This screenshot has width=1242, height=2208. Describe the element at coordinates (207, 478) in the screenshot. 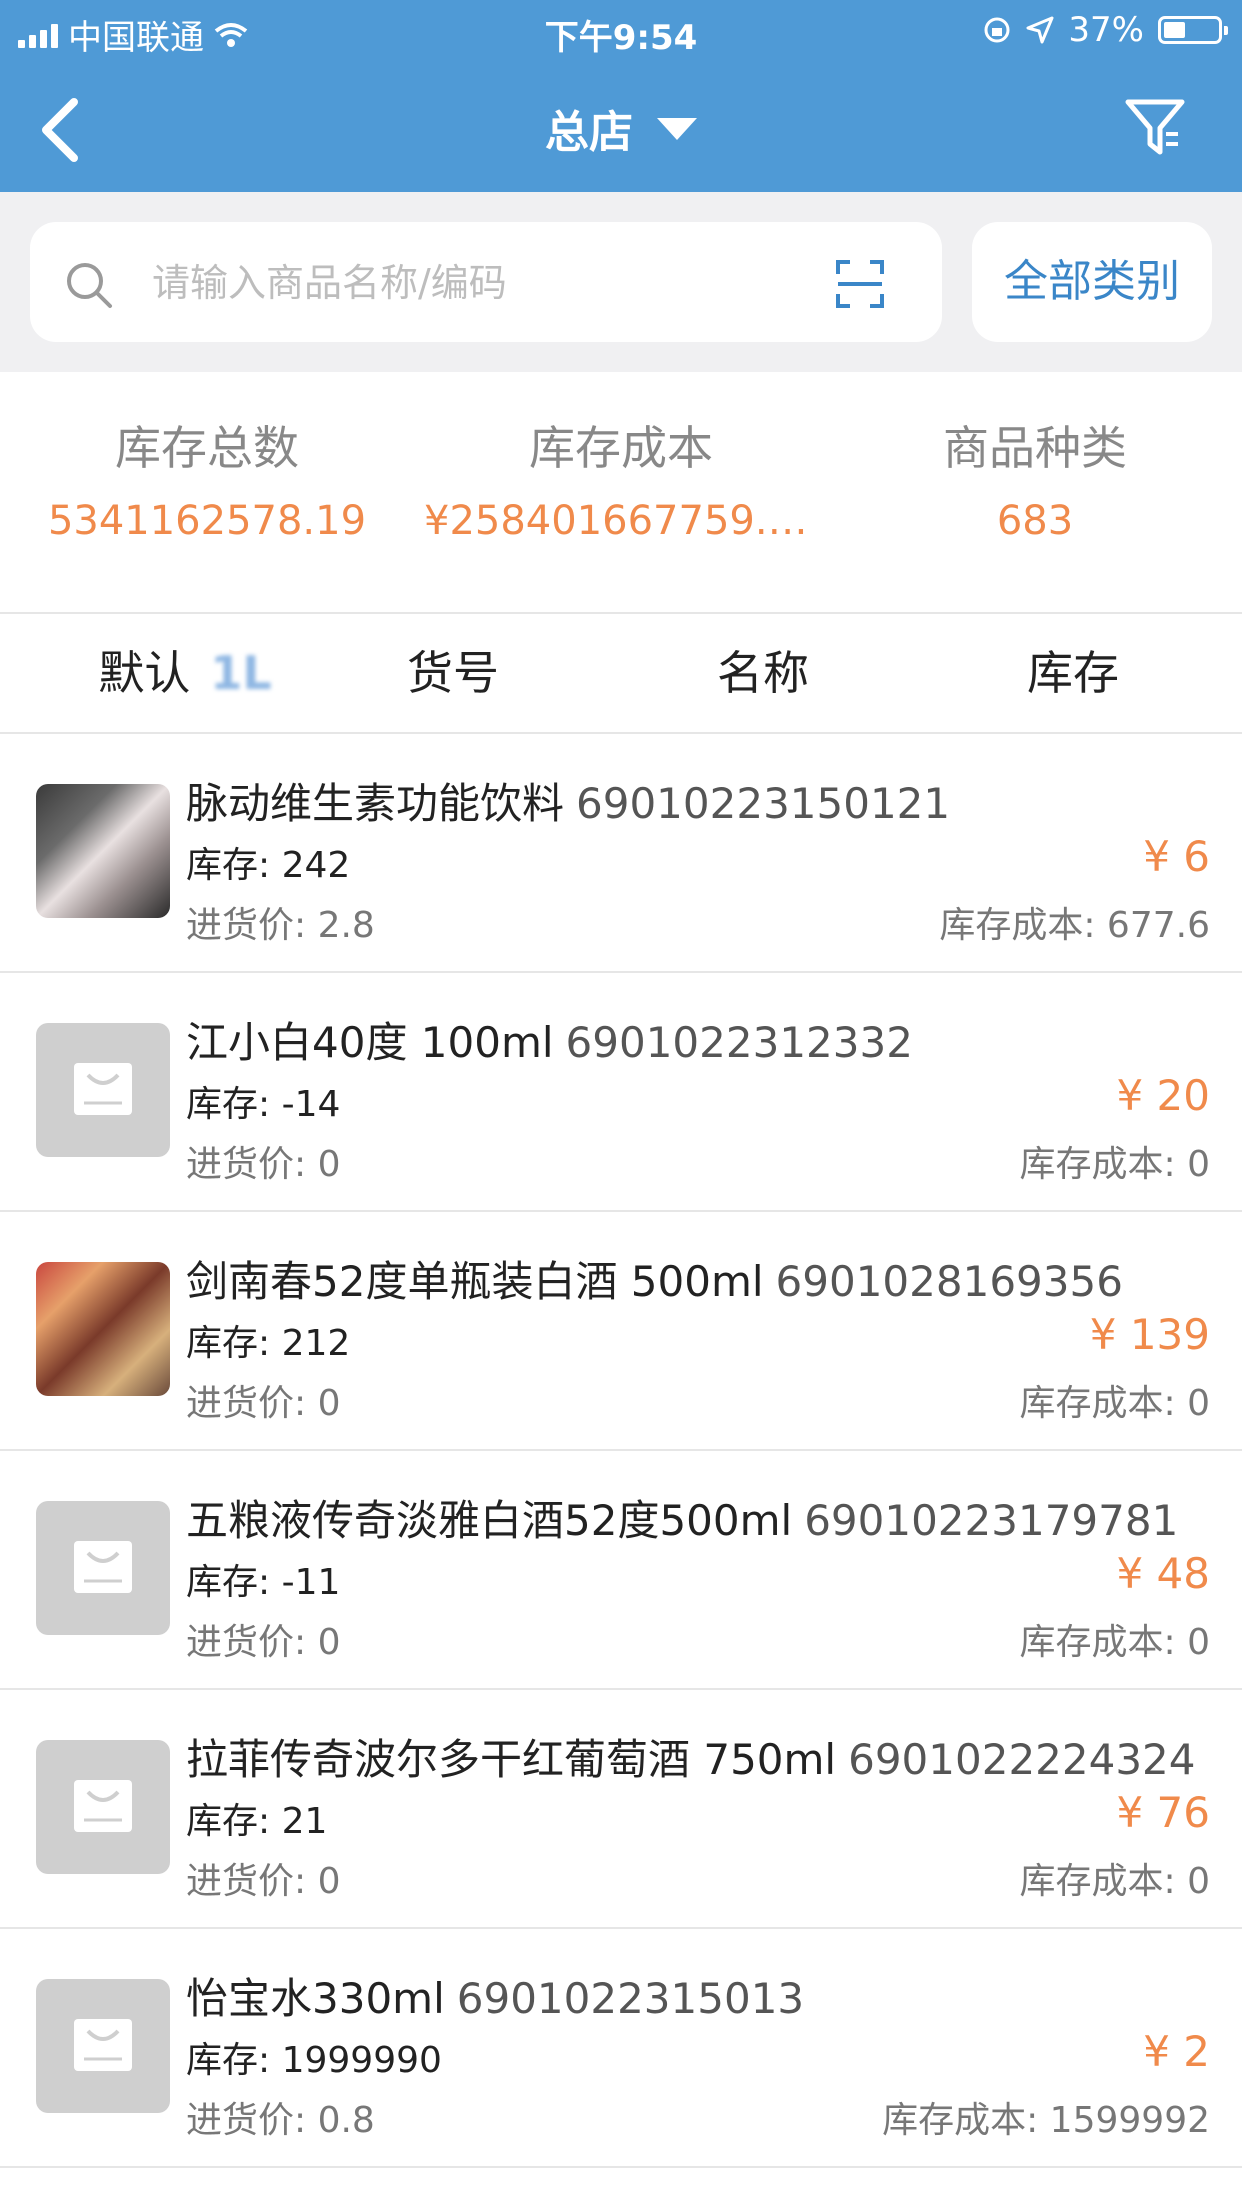

I see `stat-total-stock: 库存总数 5341162578.19` at that location.